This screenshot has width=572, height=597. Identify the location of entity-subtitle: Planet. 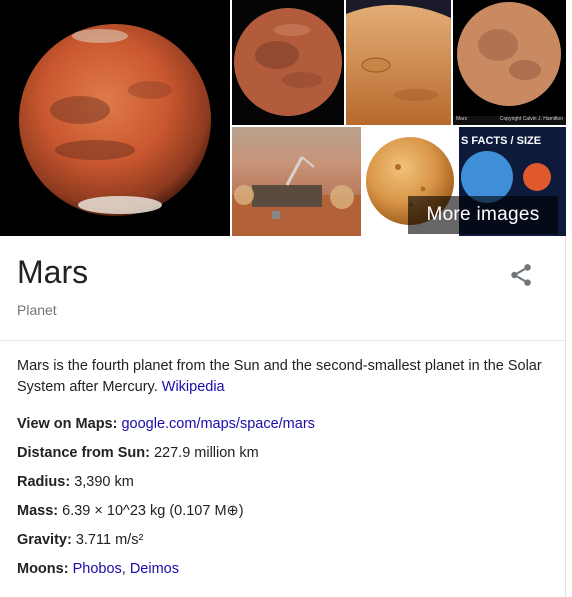
(37, 310).